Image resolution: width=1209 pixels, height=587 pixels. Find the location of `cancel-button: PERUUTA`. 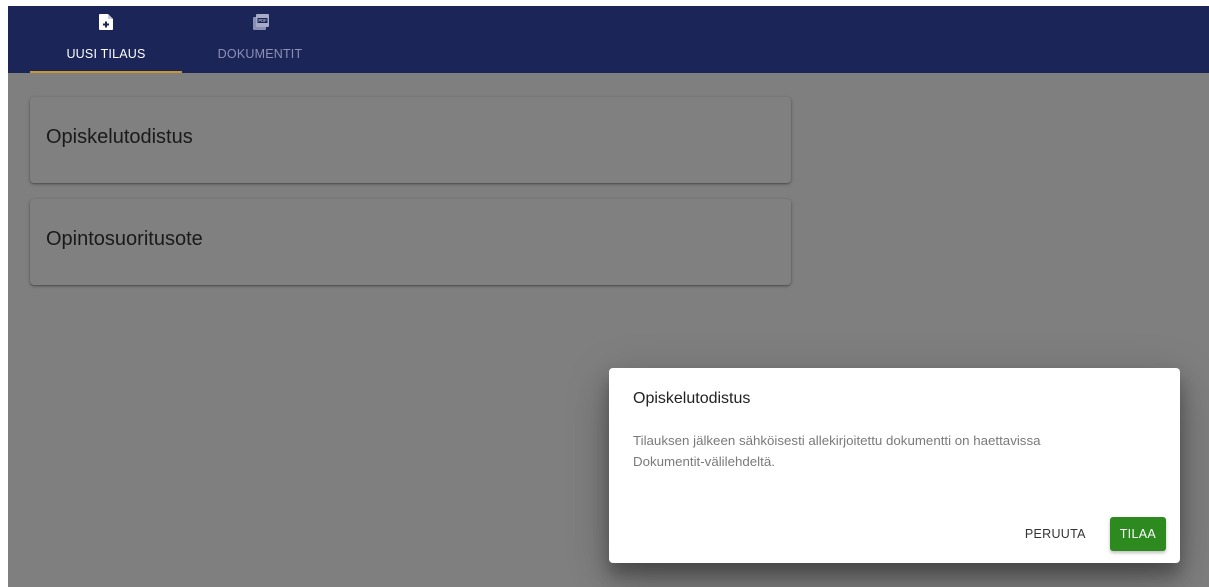

cancel-button: PERUUTA is located at coordinates (1055, 534).